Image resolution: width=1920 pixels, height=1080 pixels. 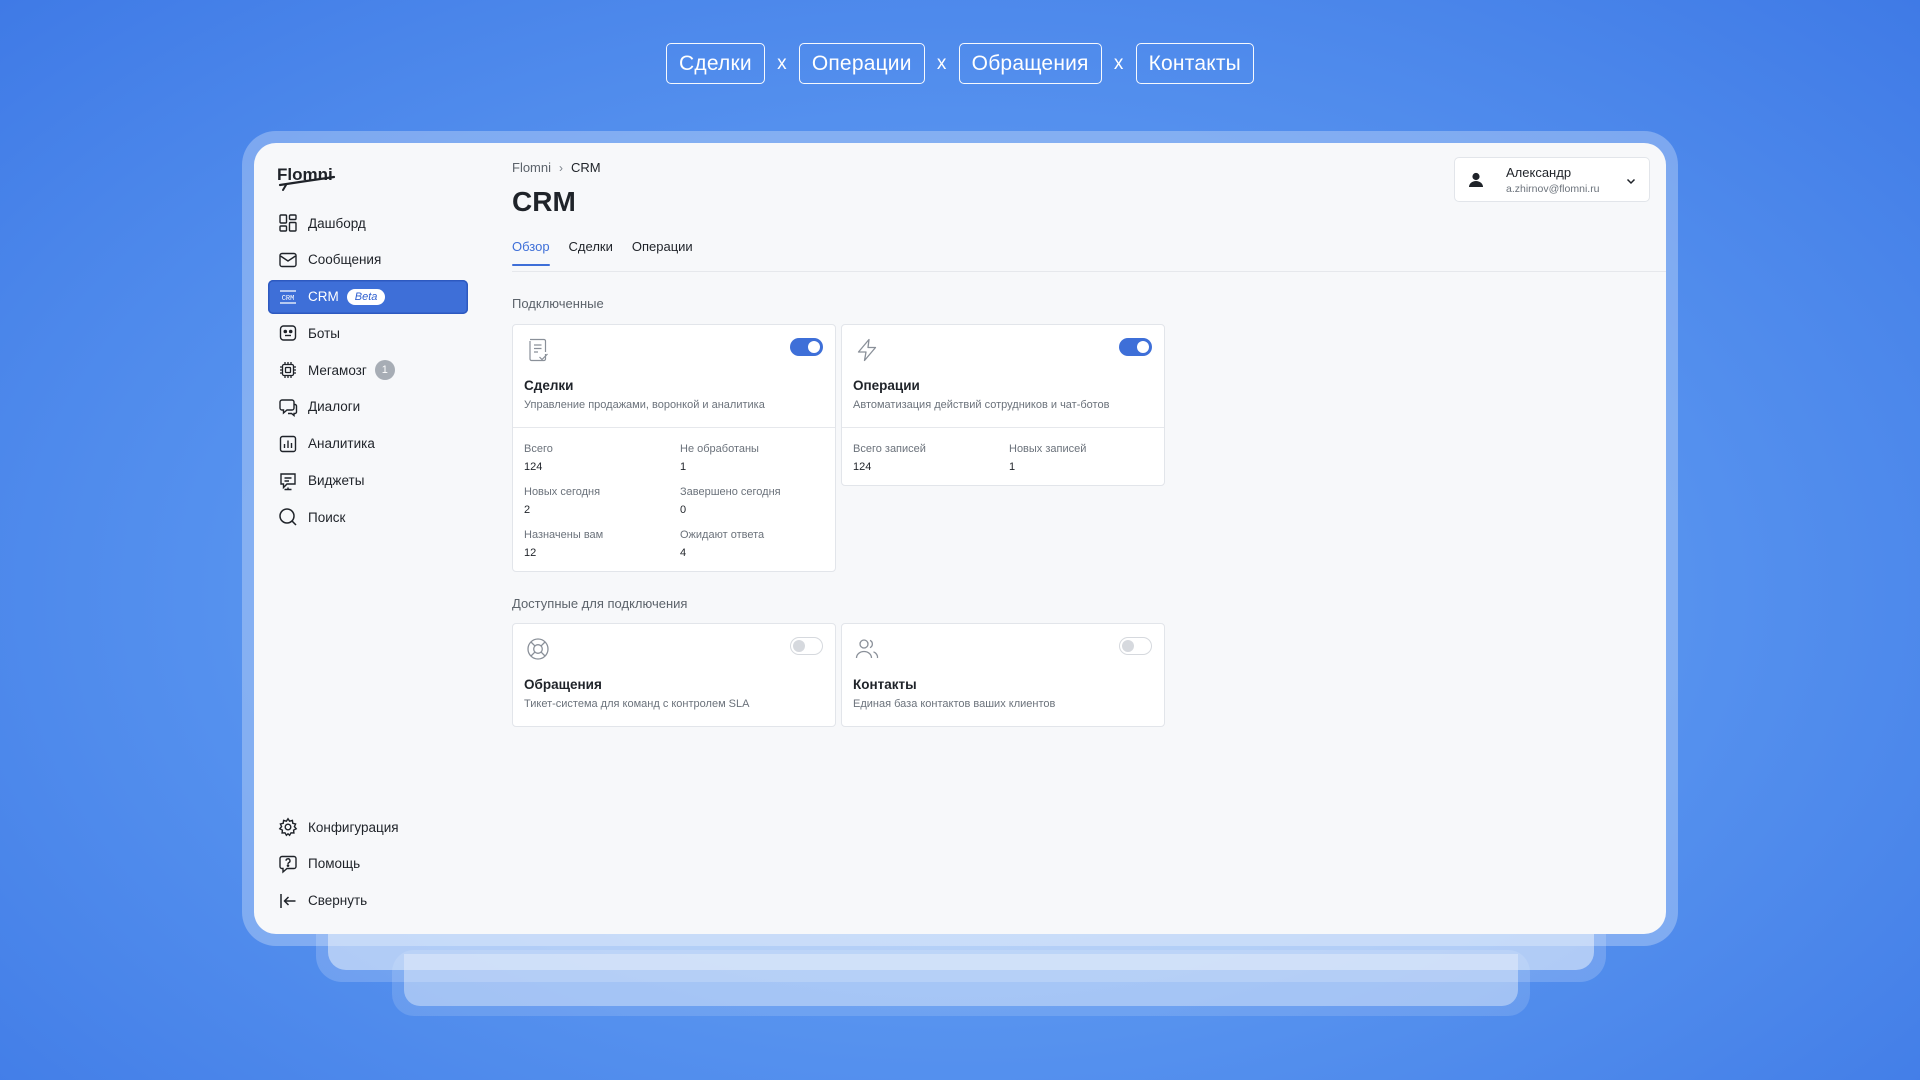 What do you see at coordinates (867, 649) in the screenshot?
I see `users-icon` at bounding box center [867, 649].